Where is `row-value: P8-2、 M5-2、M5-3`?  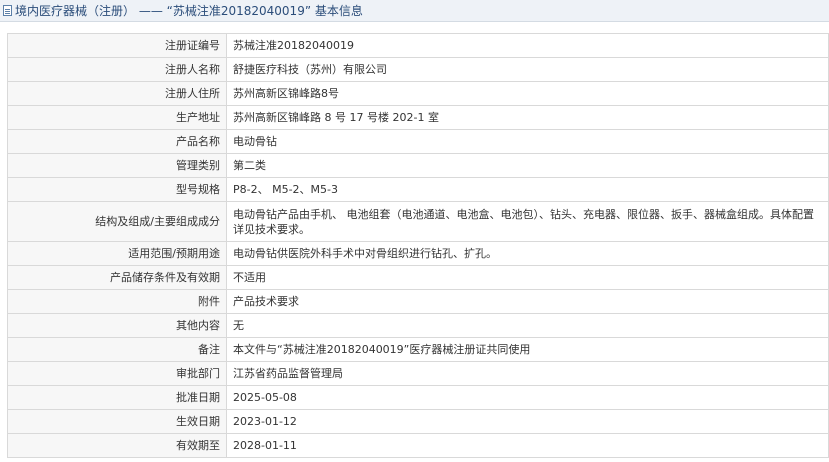
row-value: P8-2、 M5-2、M5-3 is located at coordinates (527, 189).